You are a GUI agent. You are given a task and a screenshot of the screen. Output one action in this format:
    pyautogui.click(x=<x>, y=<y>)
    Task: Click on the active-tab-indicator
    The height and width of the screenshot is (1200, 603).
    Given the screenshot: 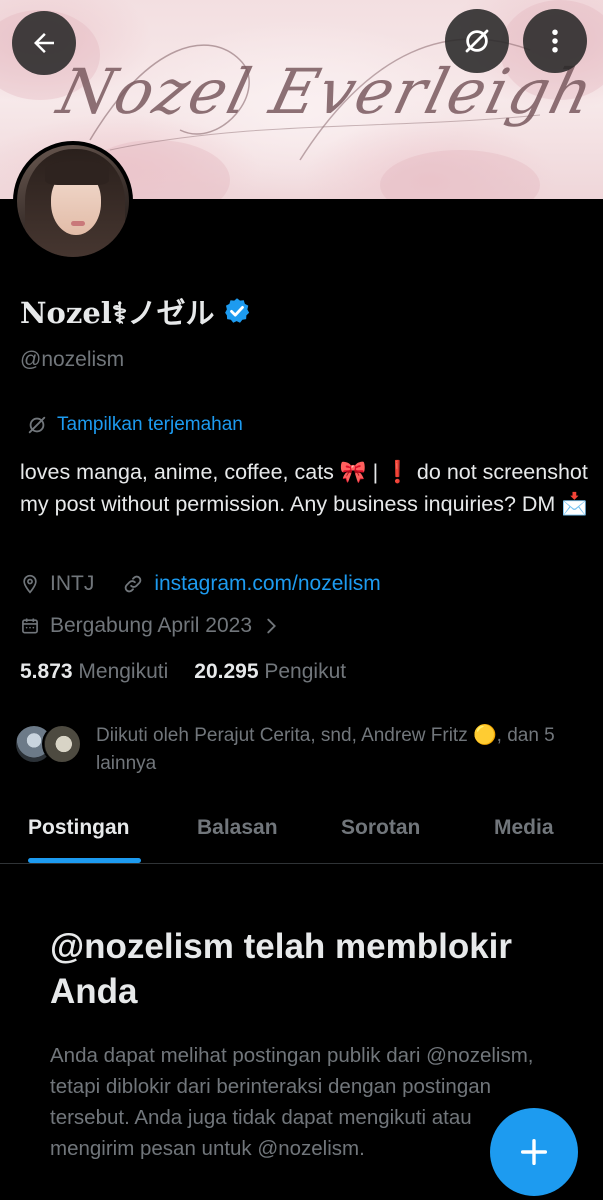 What is the action you would take?
    pyautogui.click(x=84, y=860)
    